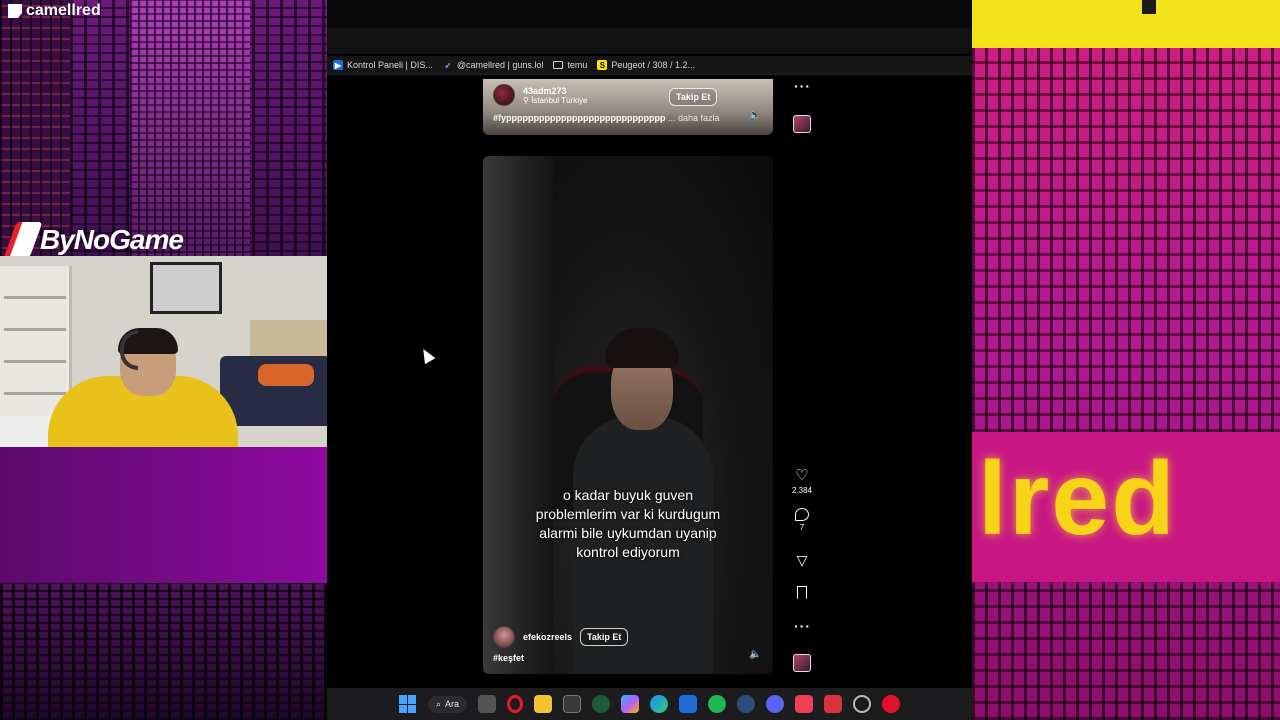  I want to click on comment-count: 7, so click(802, 527).